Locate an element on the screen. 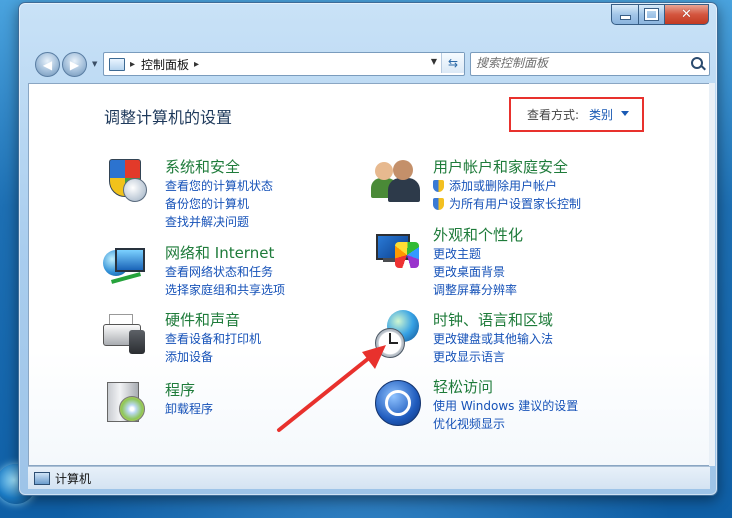  recent-pages-dropdown: ▼ is located at coordinates (94, 64).